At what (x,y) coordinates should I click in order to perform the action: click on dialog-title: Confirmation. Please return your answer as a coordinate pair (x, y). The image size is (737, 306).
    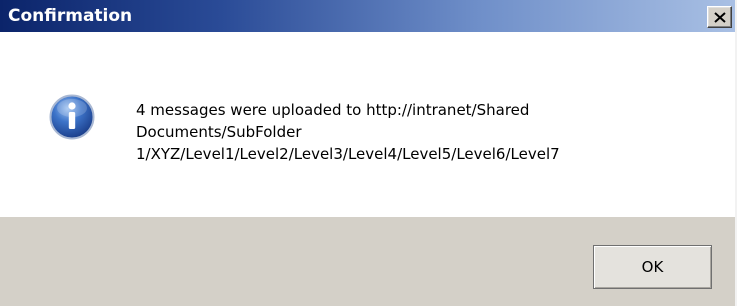
    Looking at the image, I should click on (70, 16).